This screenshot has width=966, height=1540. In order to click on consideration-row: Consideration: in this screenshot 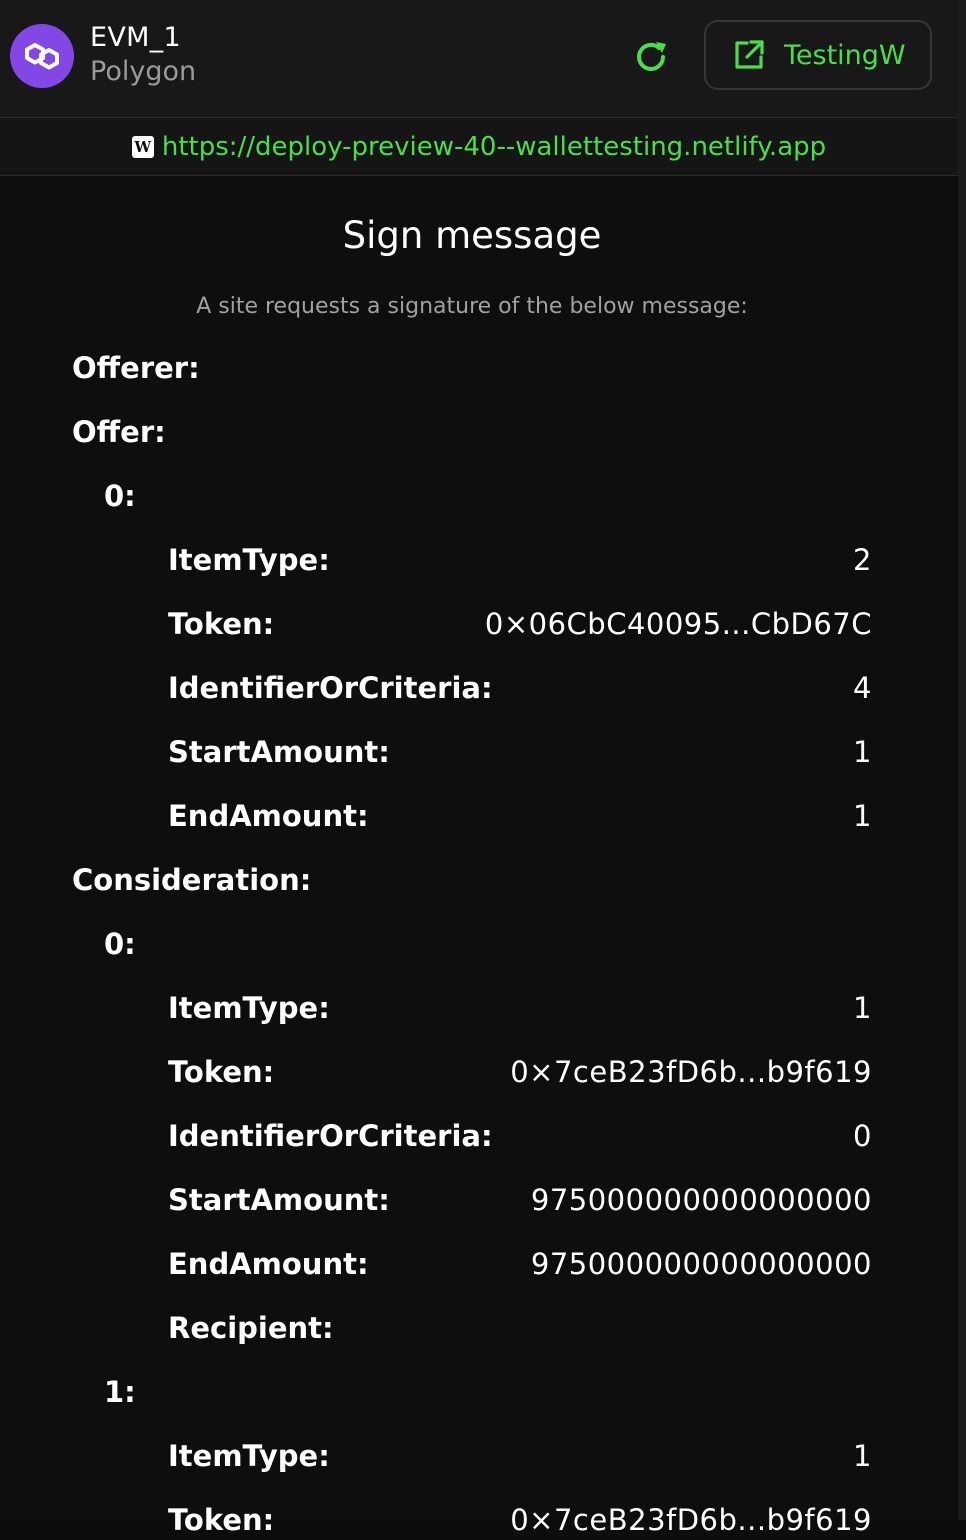, I will do `click(472, 880)`.